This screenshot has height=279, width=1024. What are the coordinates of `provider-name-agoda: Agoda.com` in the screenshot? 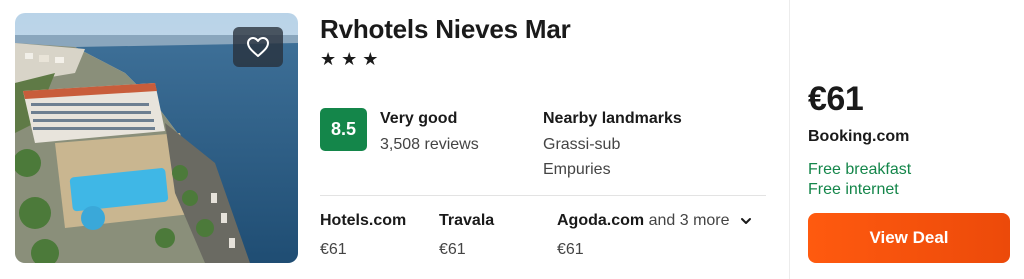 It's located at (601, 220).